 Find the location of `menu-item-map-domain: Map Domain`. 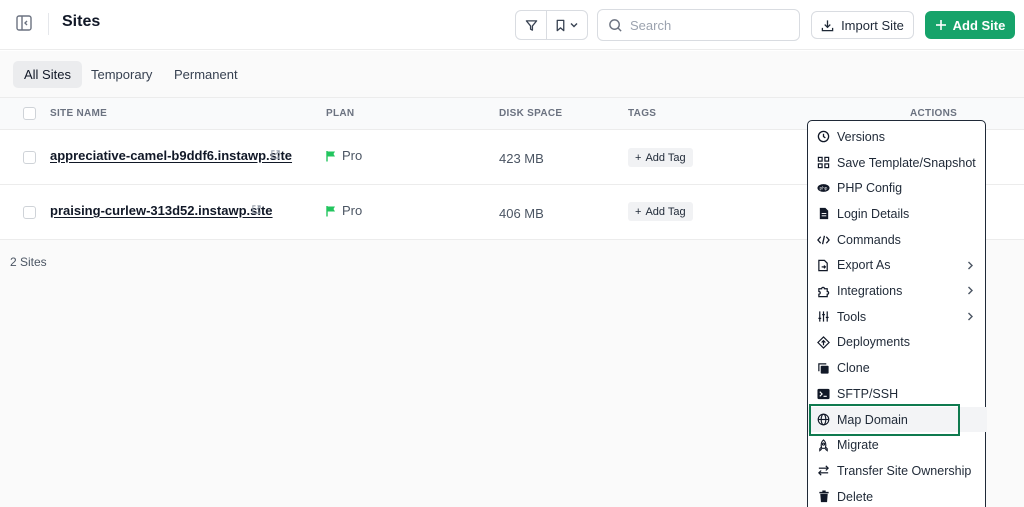

menu-item-map-domain: Map Domain is located at coordinates (897, 419).